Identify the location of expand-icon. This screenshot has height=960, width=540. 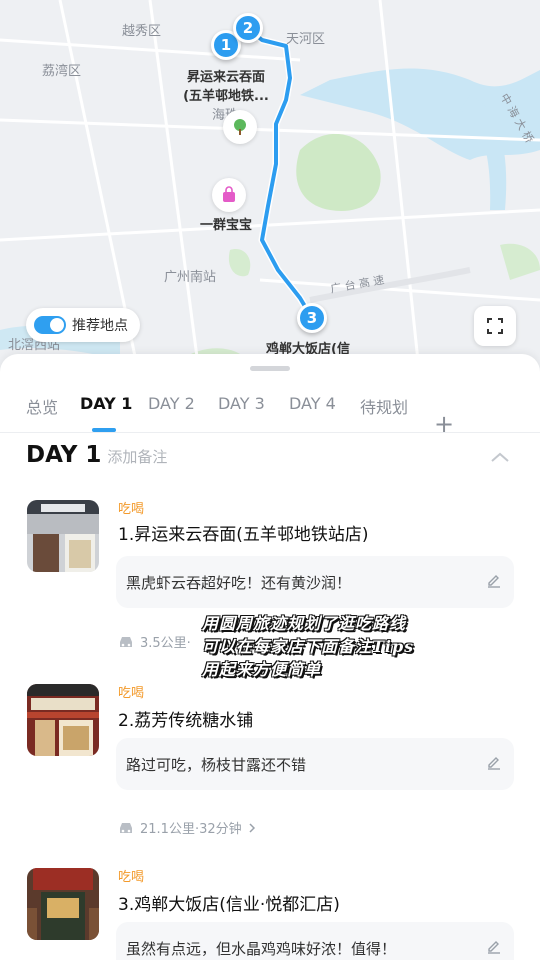
(495, 326).